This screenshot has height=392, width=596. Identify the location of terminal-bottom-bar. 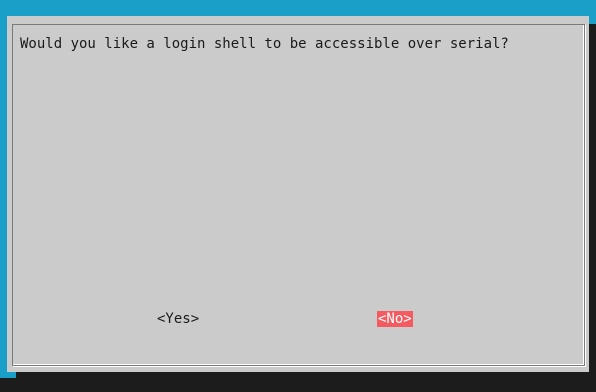
(298, 385).